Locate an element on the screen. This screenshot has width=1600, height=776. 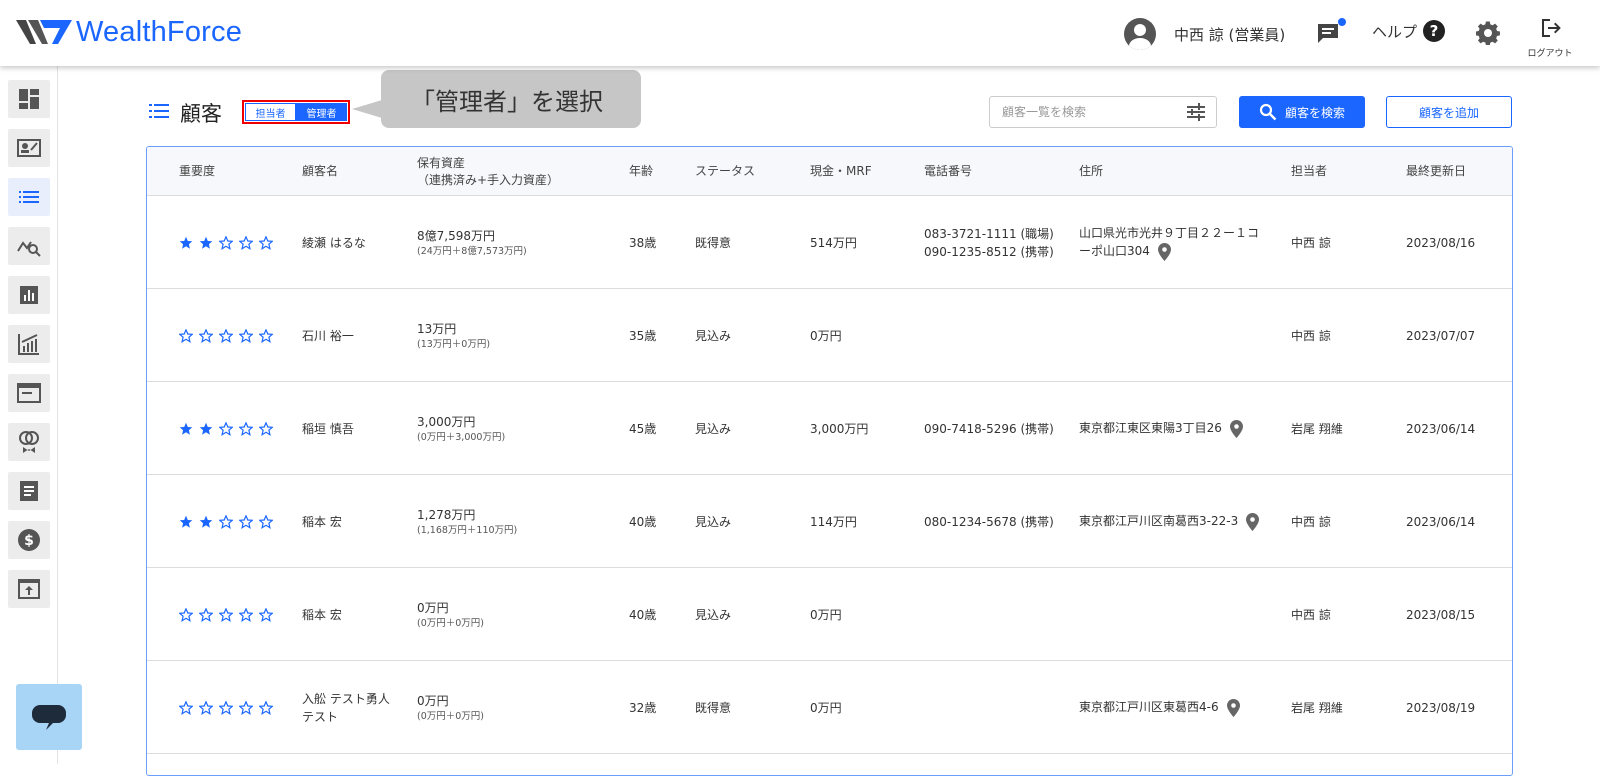
sidebar-item-dashboard is located at coordinates (29, 99).